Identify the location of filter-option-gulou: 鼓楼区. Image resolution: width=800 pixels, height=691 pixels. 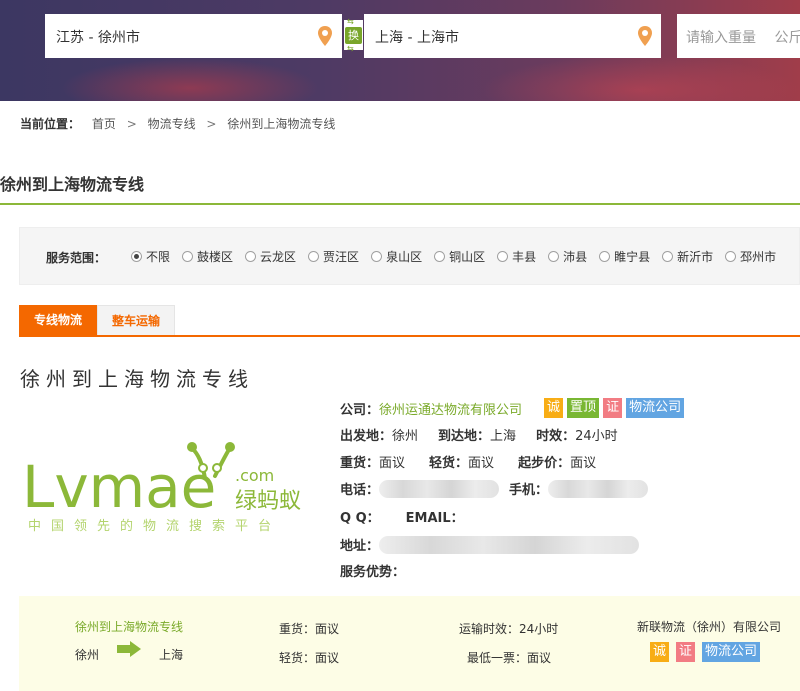
(207, 256).